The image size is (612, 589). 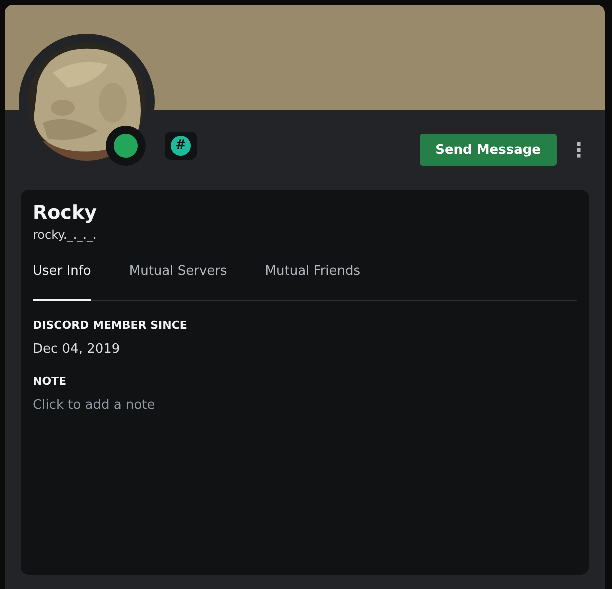 What do you see at coordinates (110, 325) in the screenshot?
I see `section-heading: DISCORD MEMBER SINCE` at bounding box center [110, 325].